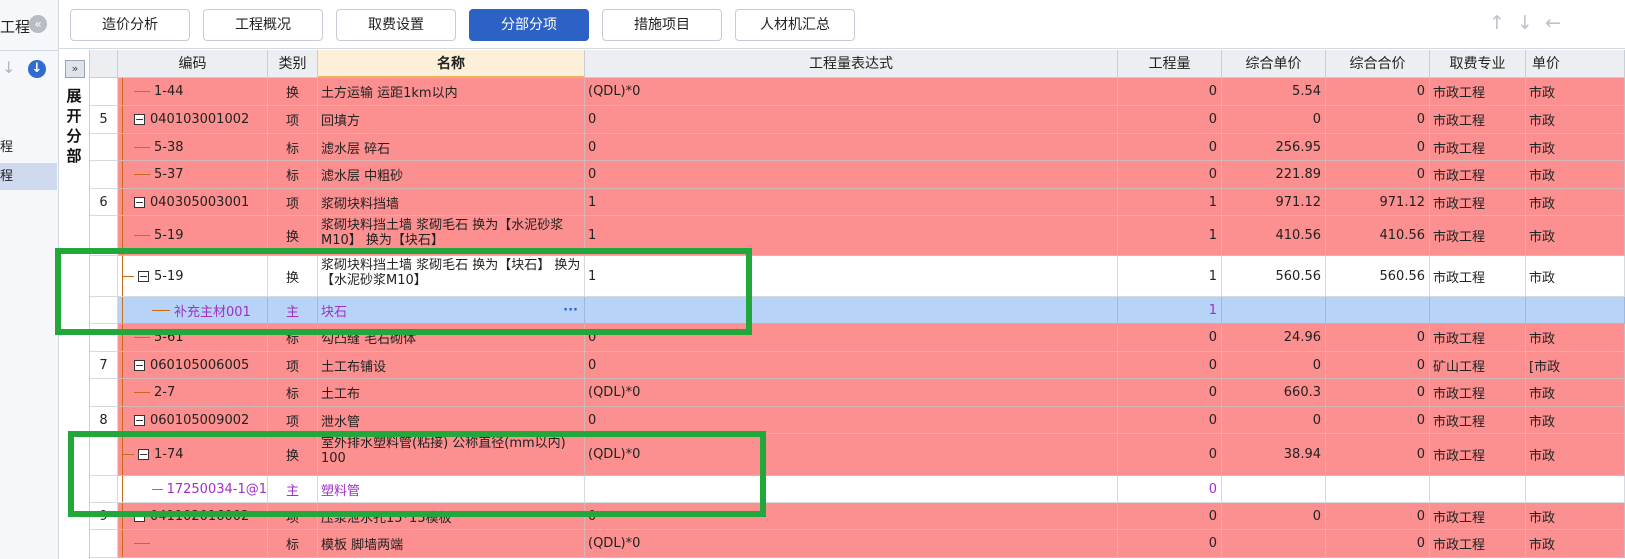  Describe the element at coordinates (1478, 64) in the screenshot. I see `header-fee-specialty: 取费专业` at that location.